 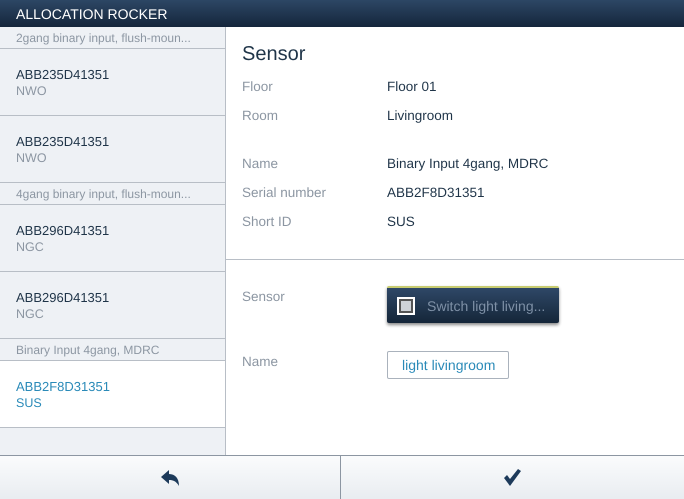 What do you see at coordinates (420, 115) in the screenshot?
I see `field-value: Livingroom` at bounding box center [420, 115].